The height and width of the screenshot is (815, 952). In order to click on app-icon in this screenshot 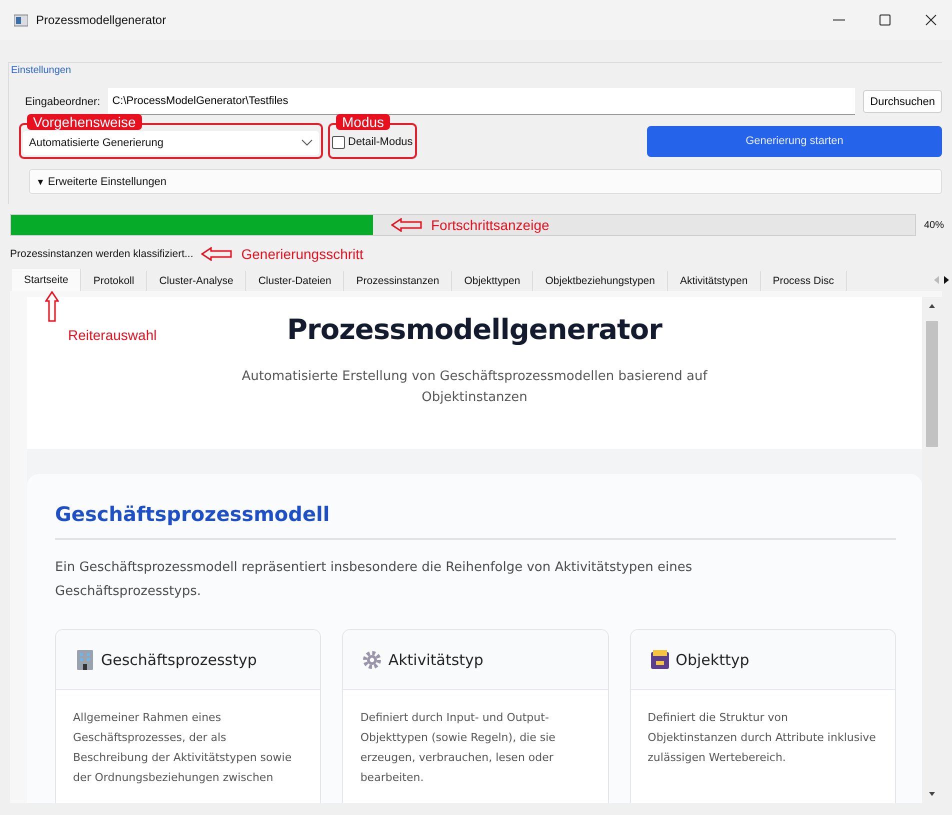, I will do `click(21, 20)`.